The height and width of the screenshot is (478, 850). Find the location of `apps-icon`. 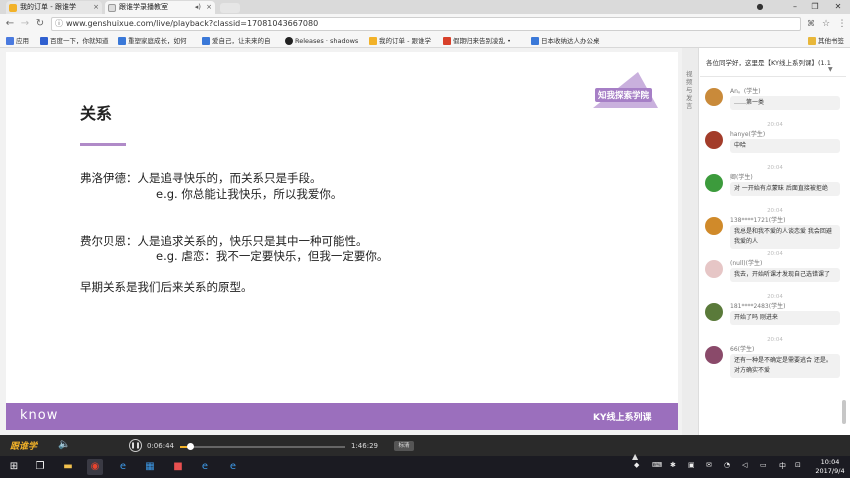

apps-icon is located at coordinates (10, 41).